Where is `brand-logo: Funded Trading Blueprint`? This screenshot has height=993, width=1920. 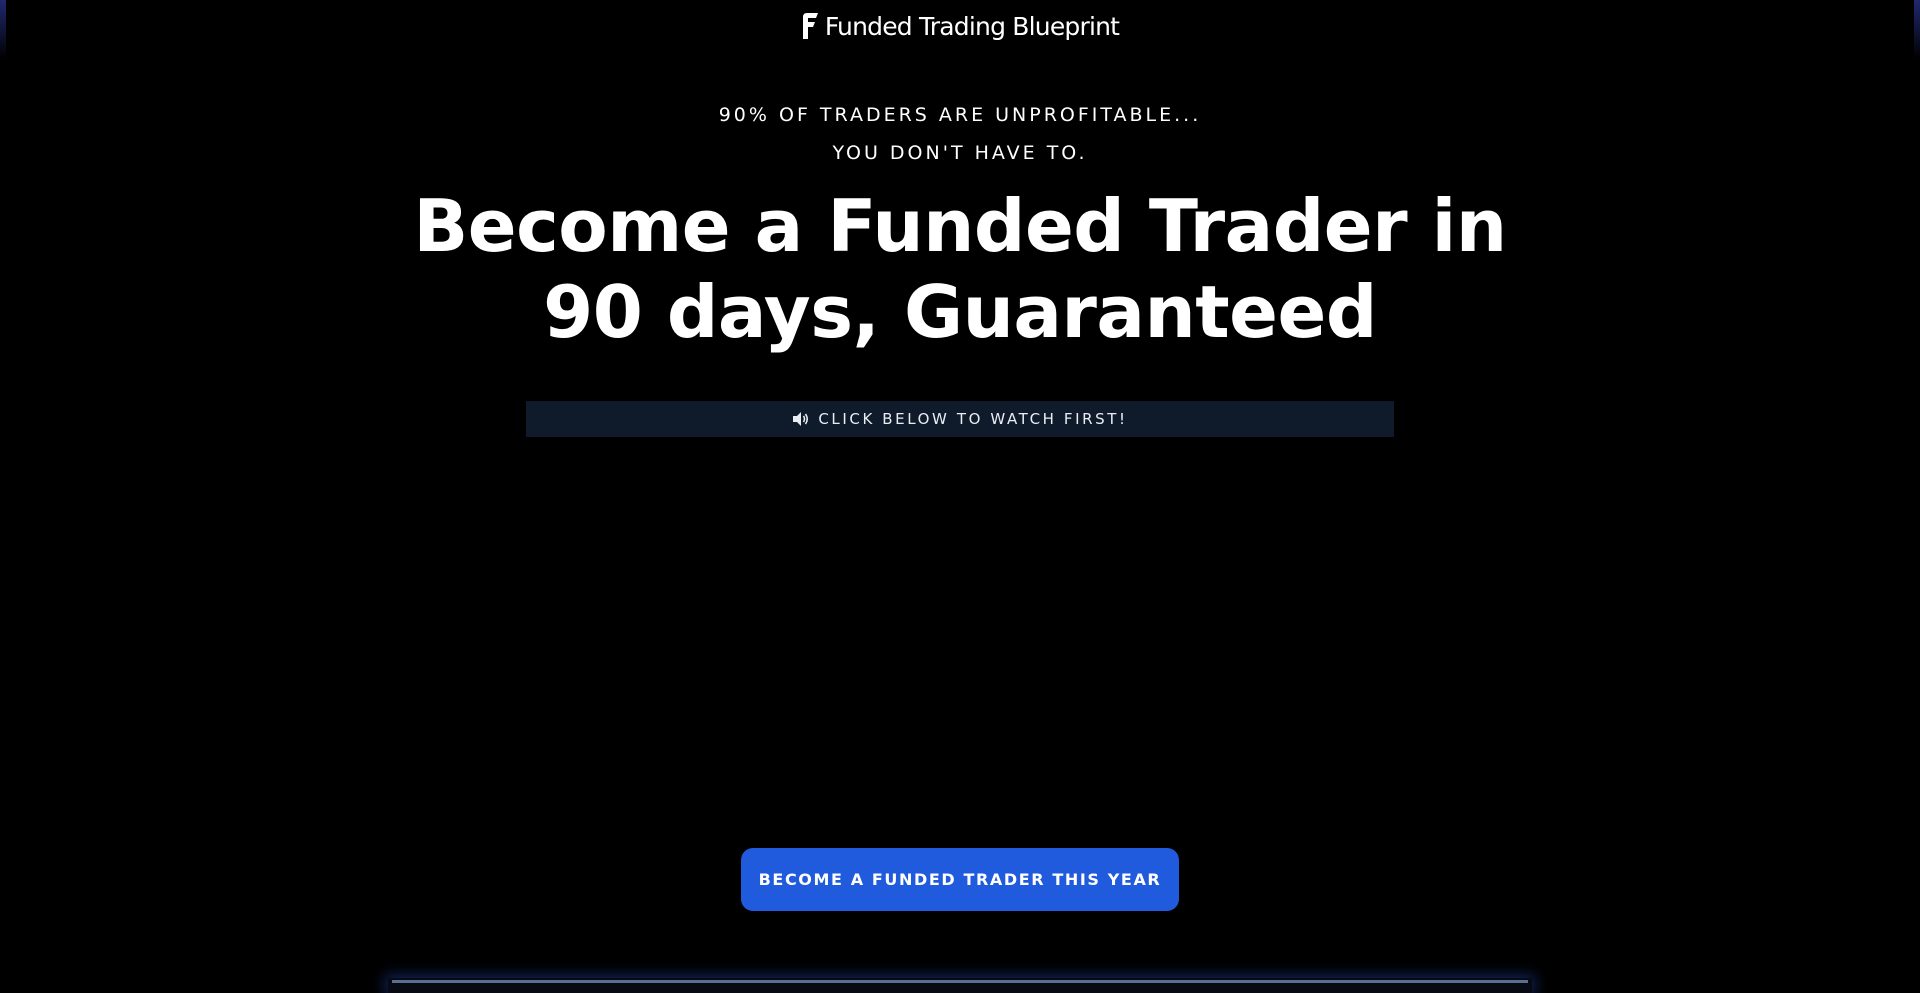
brand-logo: Funded Trading Blueprint is located at coordinates (960, 26).